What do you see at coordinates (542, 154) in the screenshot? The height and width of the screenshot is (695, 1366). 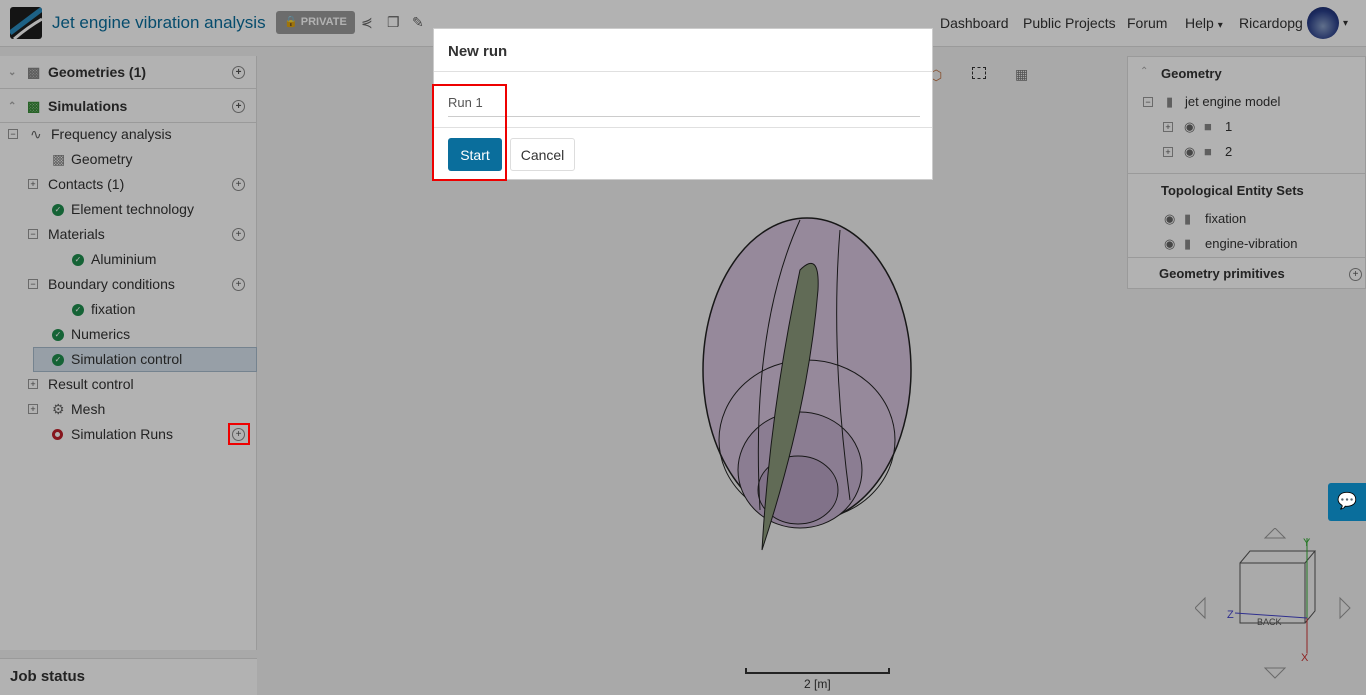 I see `cancel-button: Cancel` at bounding box center [542, 154].